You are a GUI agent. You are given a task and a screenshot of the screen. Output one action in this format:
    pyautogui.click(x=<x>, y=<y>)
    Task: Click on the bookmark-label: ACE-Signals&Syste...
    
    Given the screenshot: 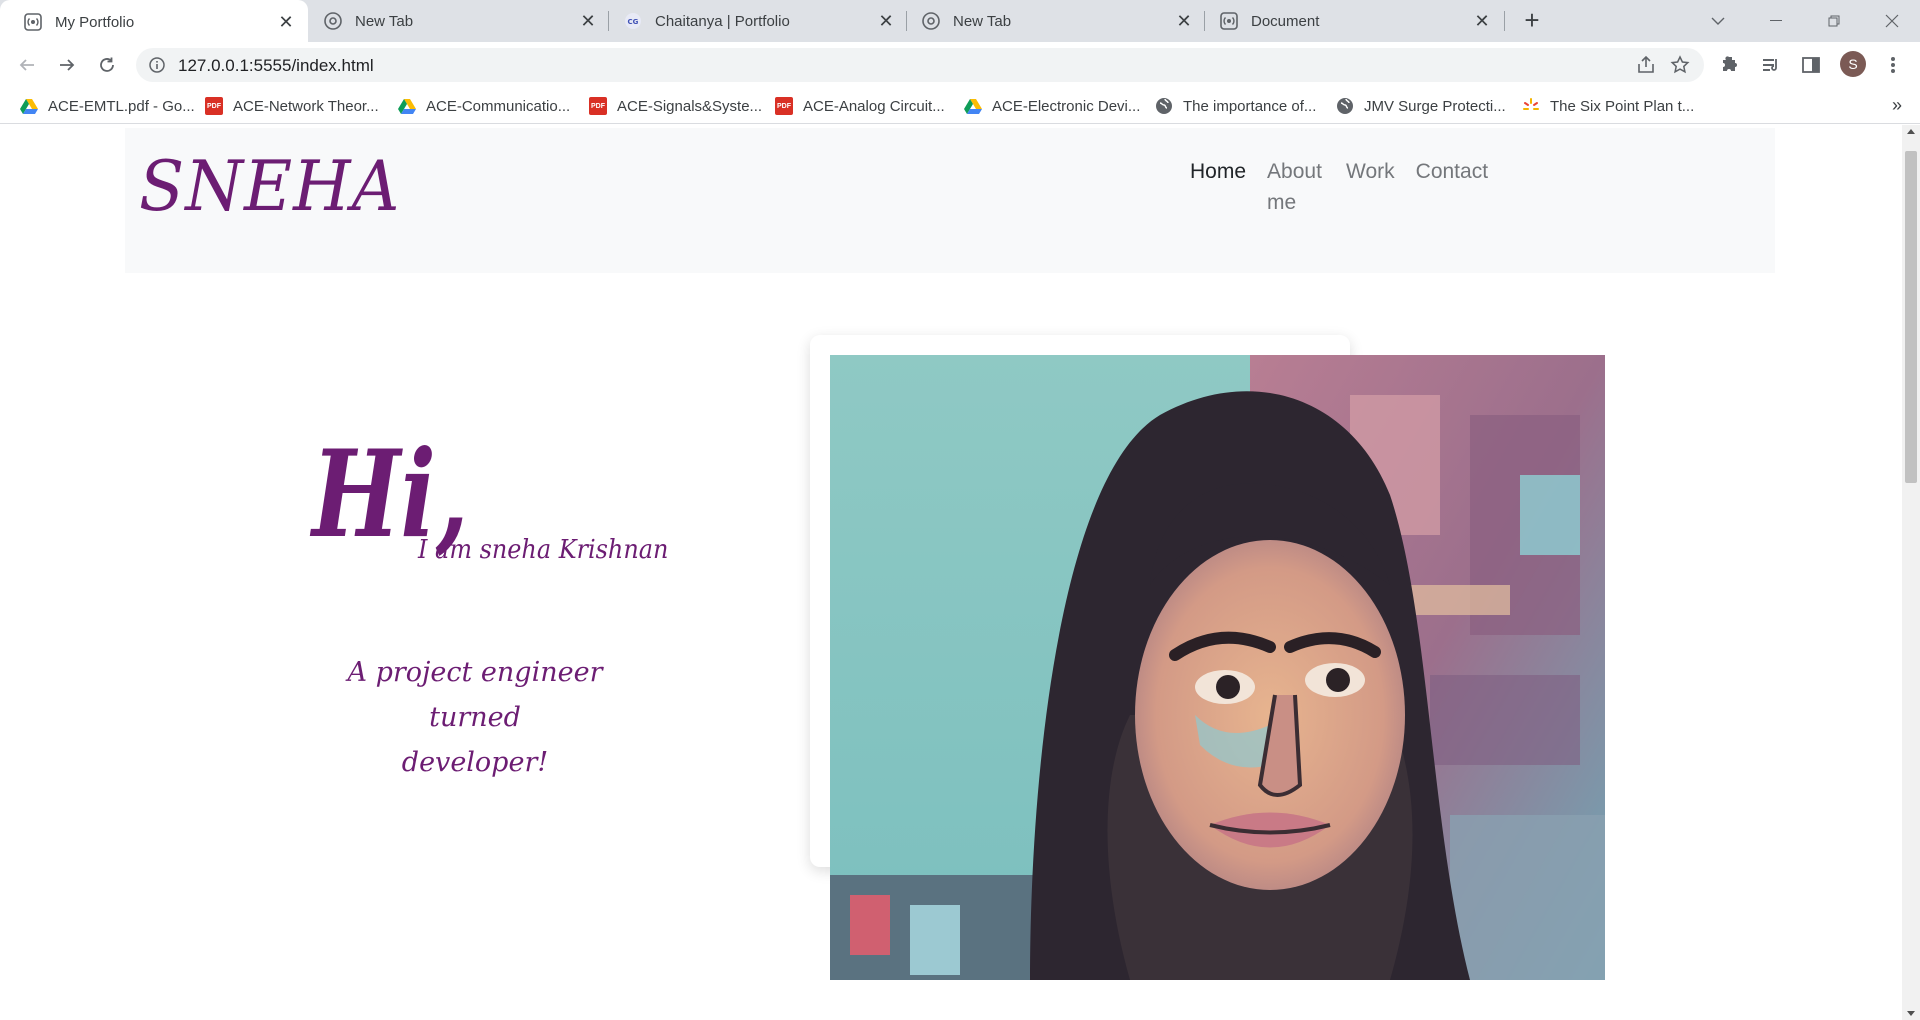 What is the action you would take?
    pyautogui.click(x=690, y=106)
    